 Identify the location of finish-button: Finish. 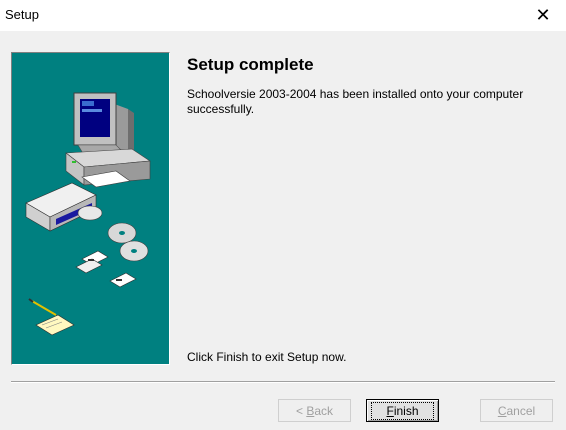
(402, 410).